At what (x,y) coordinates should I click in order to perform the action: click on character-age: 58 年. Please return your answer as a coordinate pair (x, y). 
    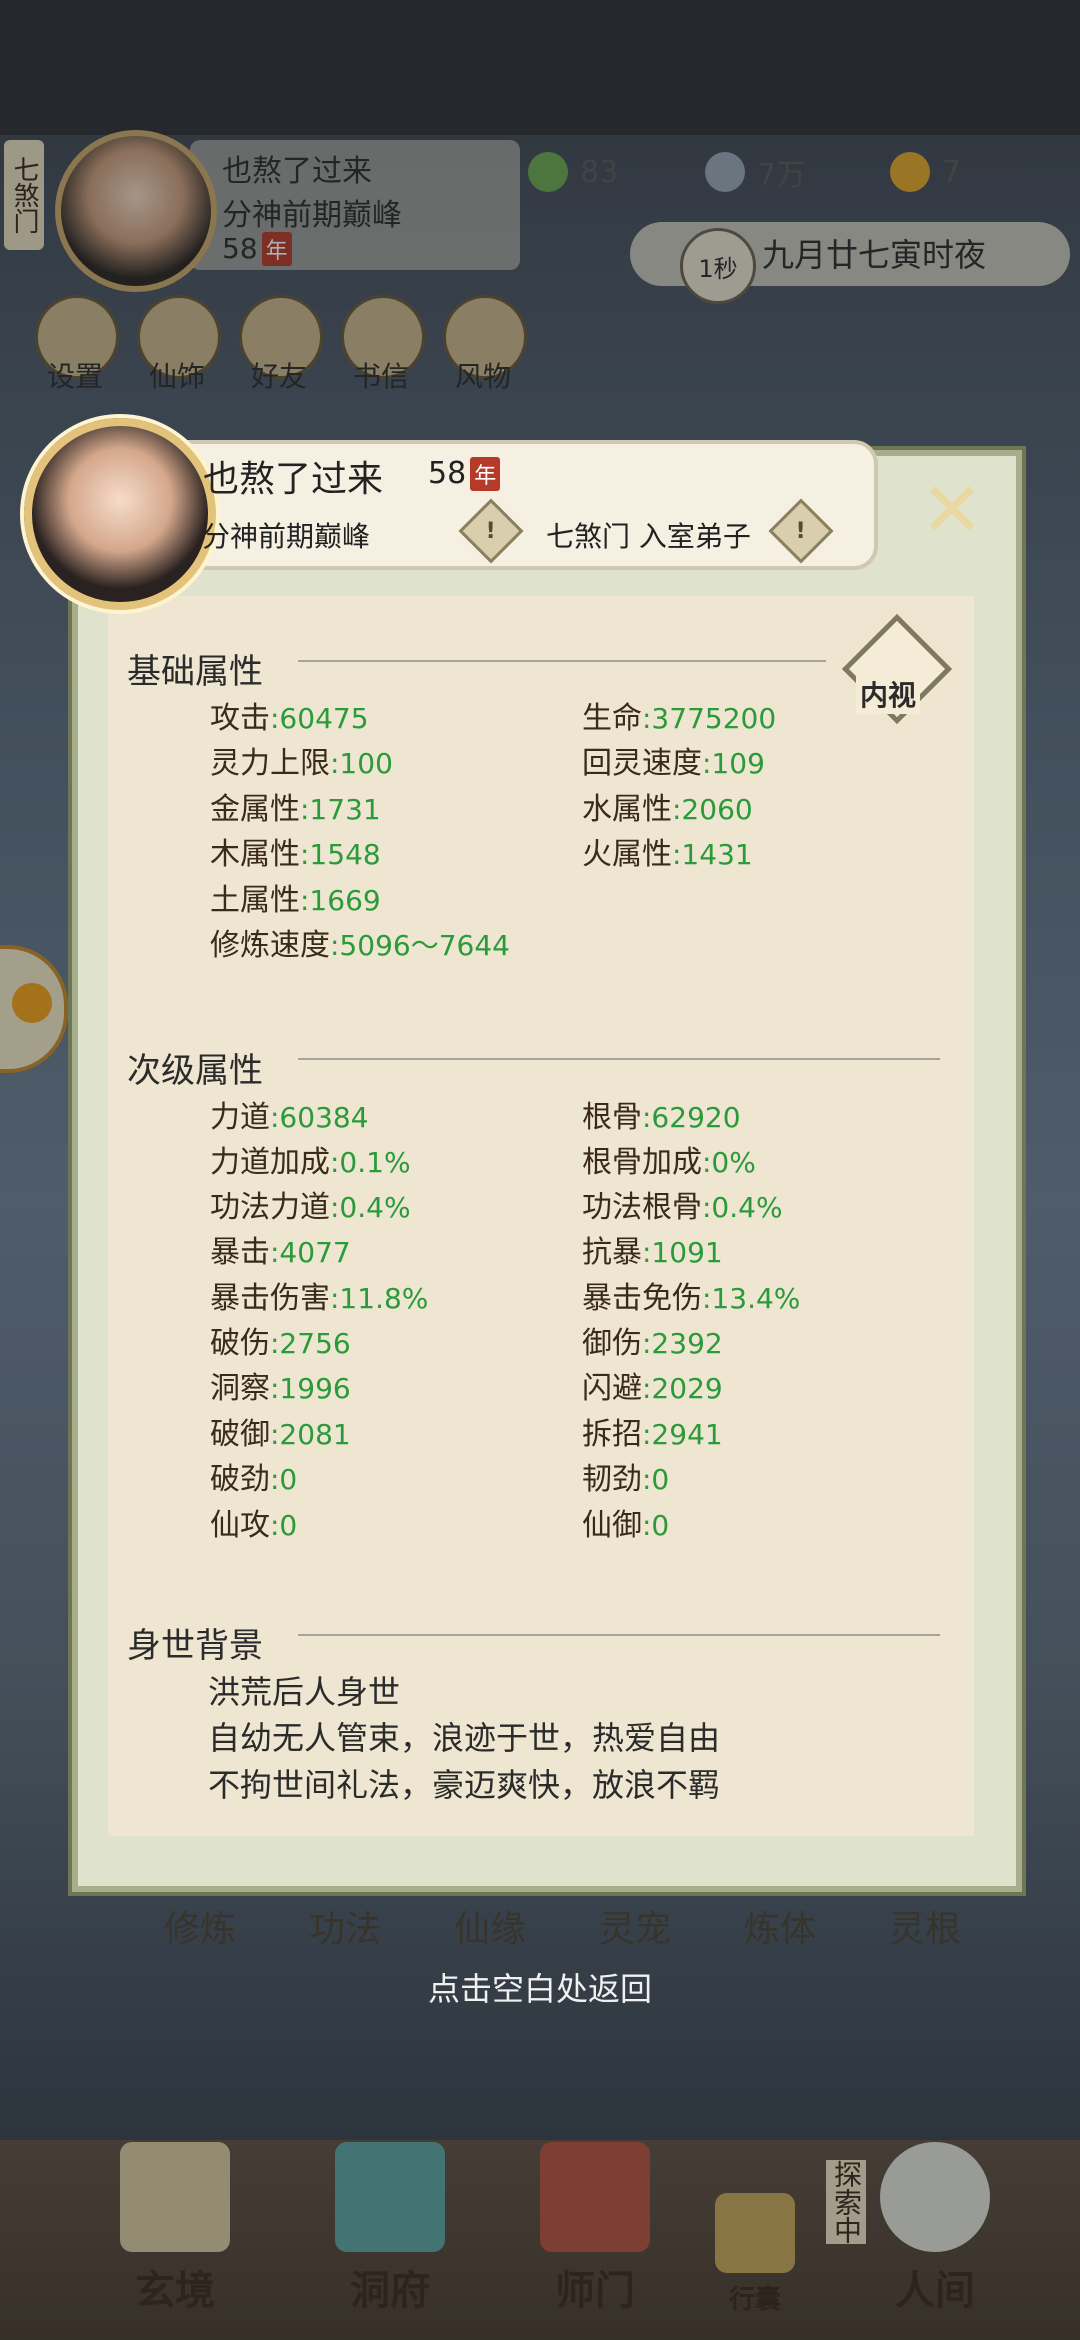
    Looking at the image, I should click on (464, 473).